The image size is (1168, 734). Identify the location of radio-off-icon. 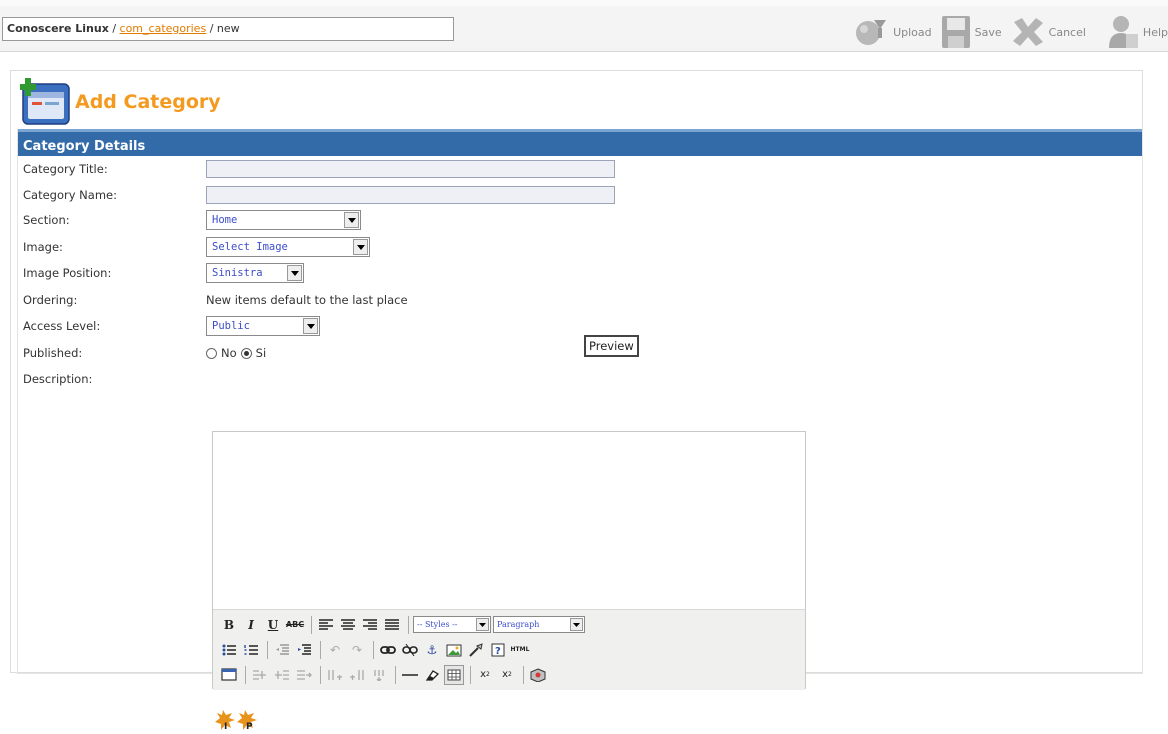
(211, 353).